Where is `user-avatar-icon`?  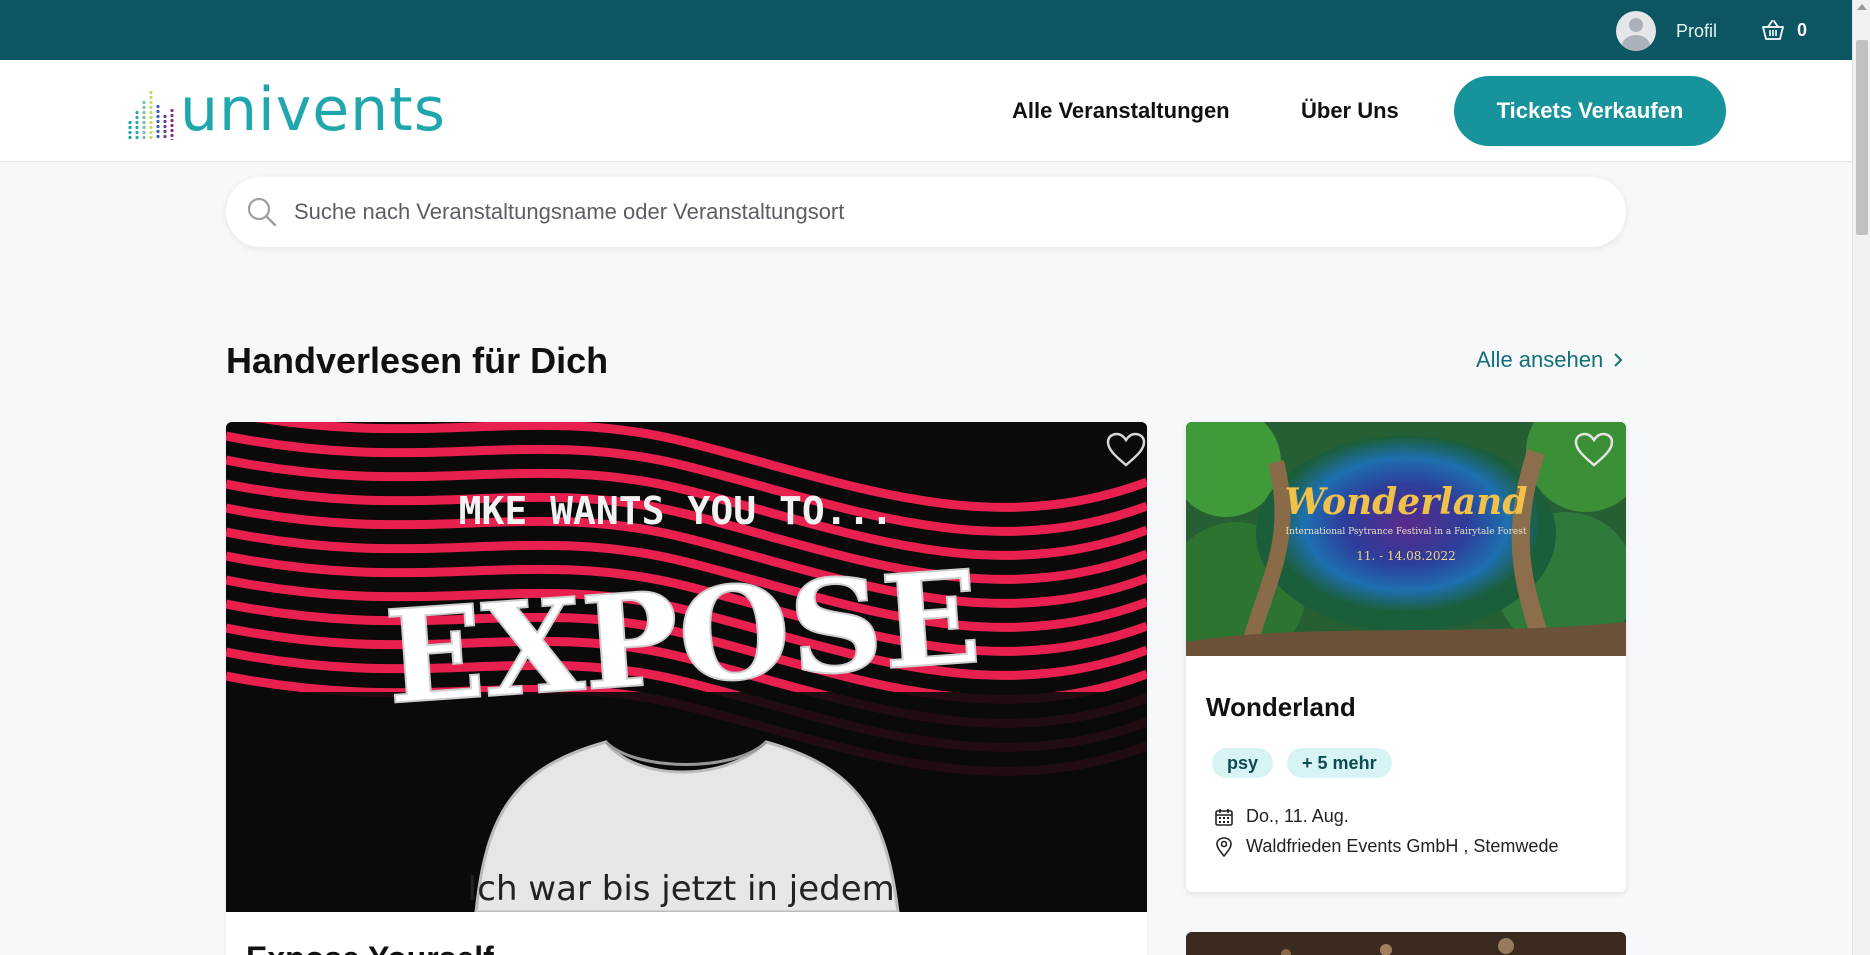 user-avatar-icon is located at coordinates (1636, 31).